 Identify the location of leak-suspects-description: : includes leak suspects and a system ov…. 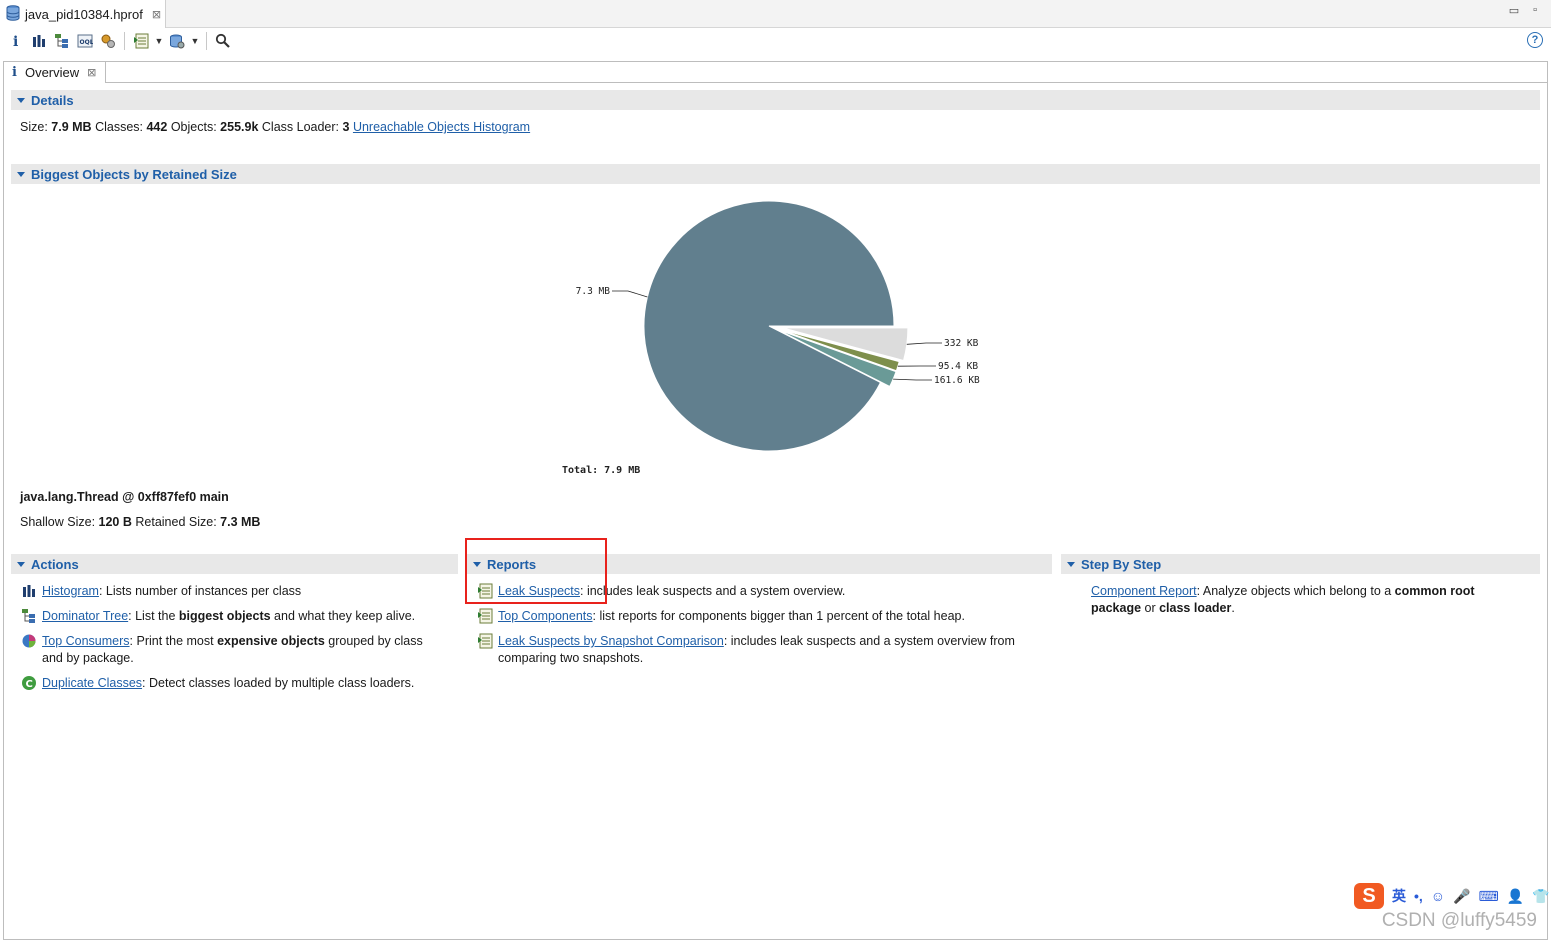
(713, 591).